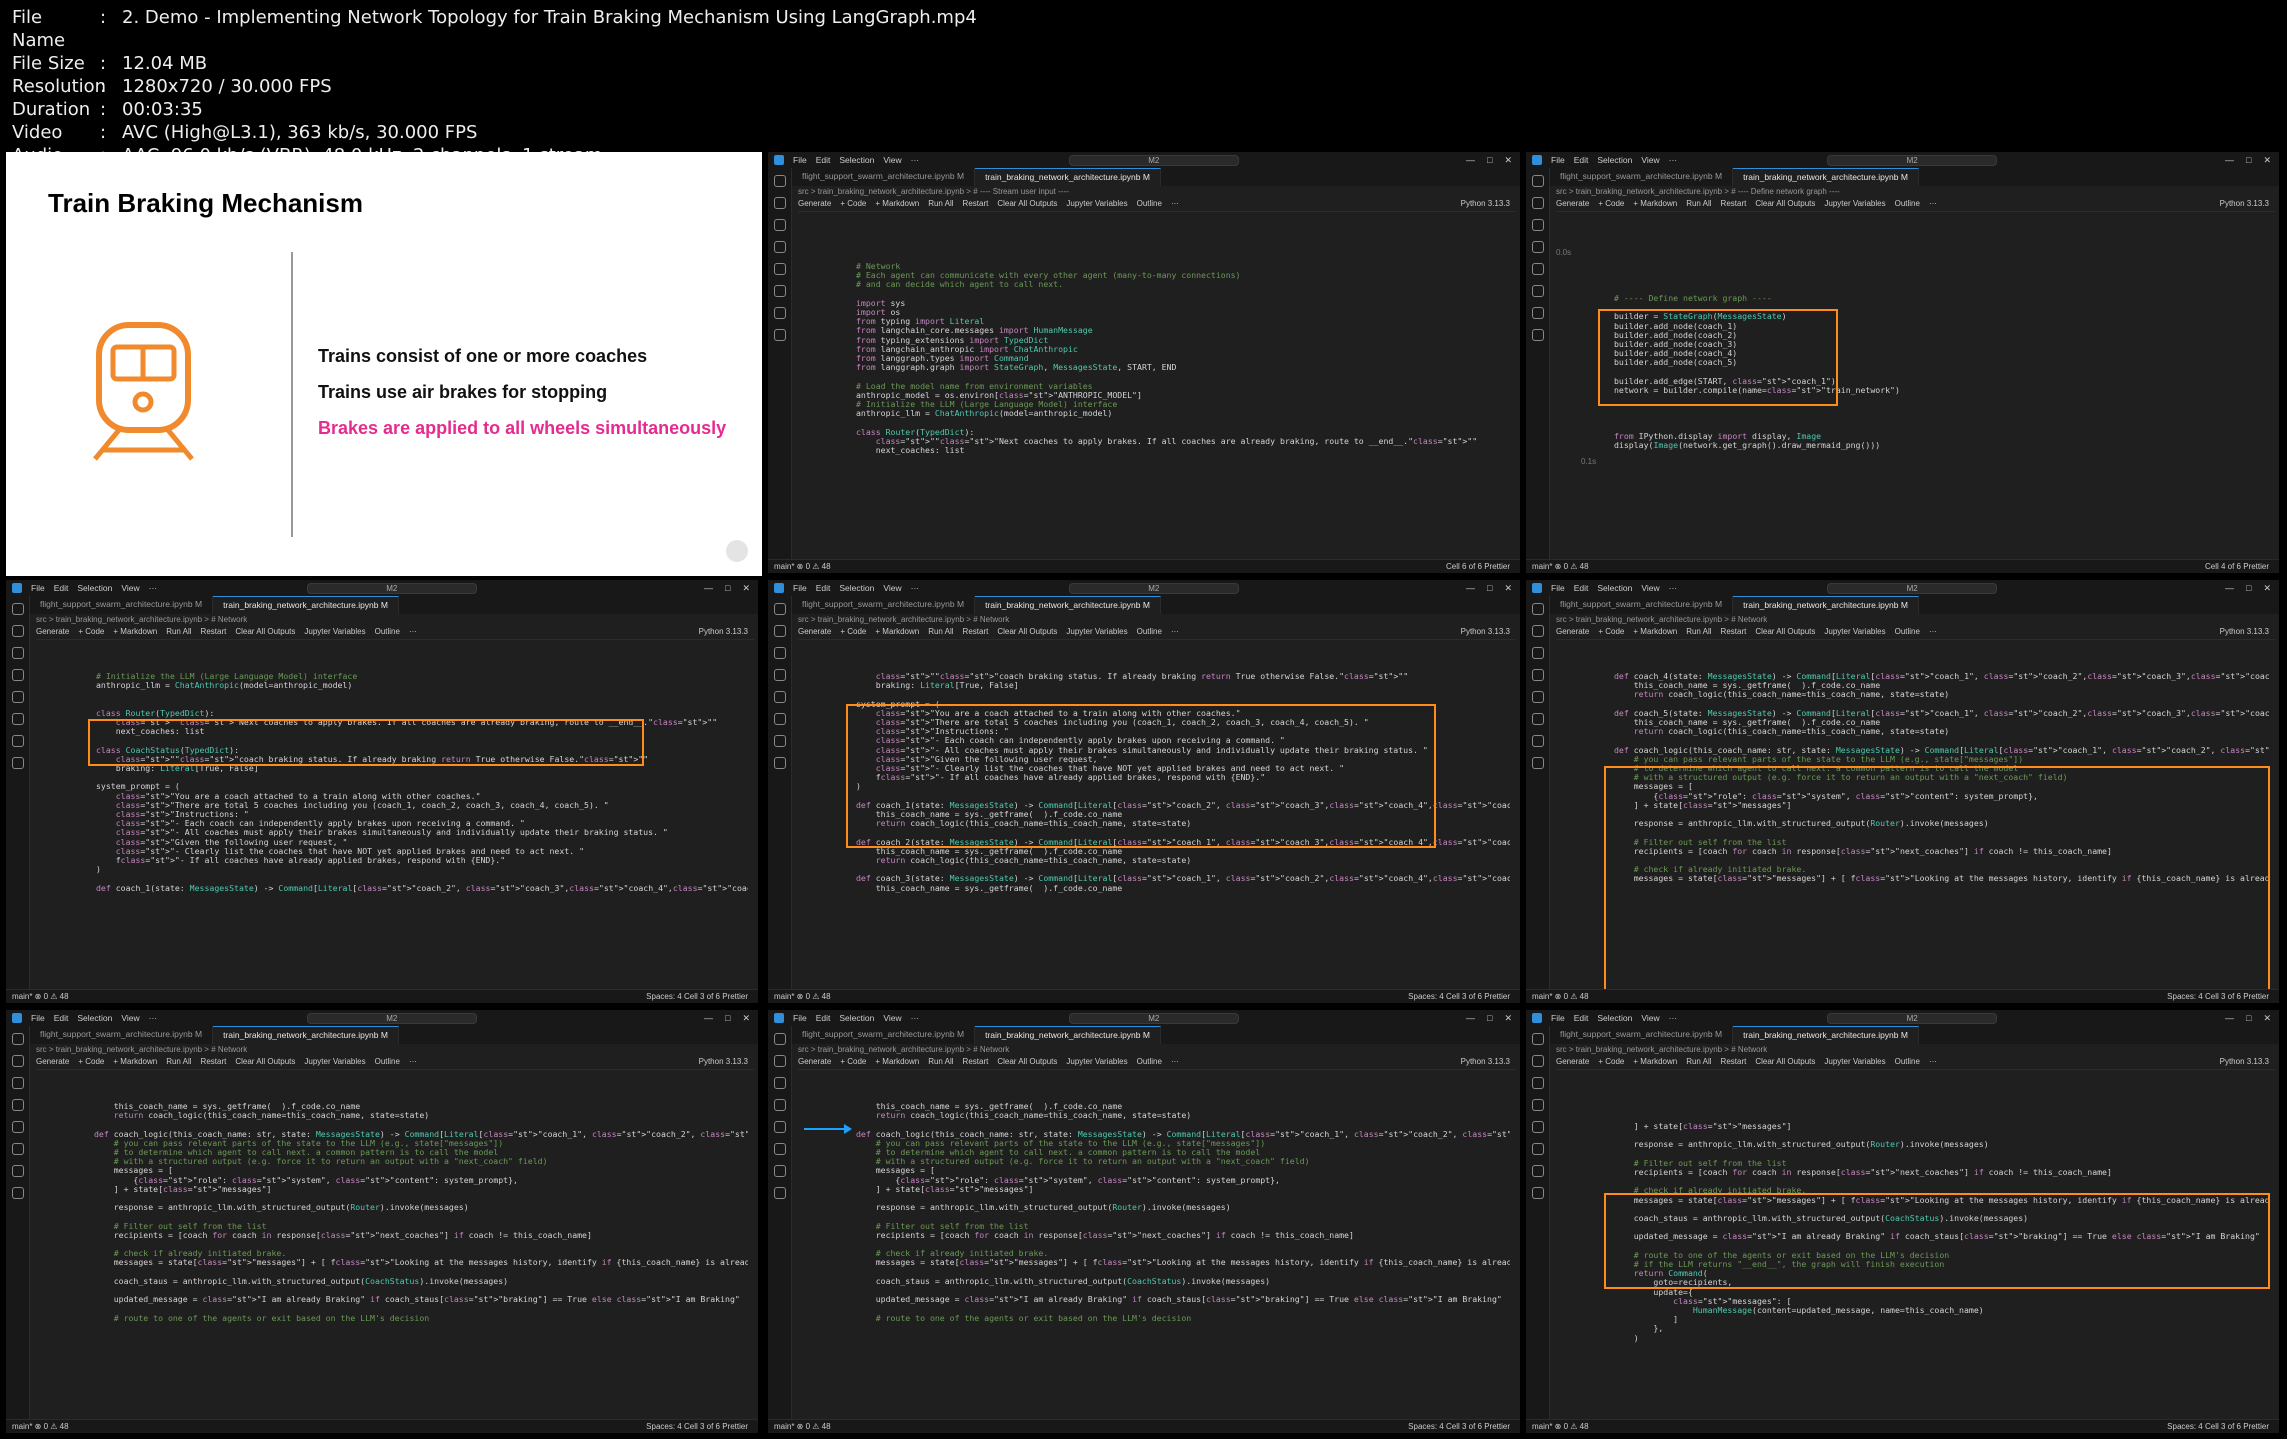 The height and width of the screenshot is (1439, 2287). I want to click on menu-item: View, so click(1650, 588).